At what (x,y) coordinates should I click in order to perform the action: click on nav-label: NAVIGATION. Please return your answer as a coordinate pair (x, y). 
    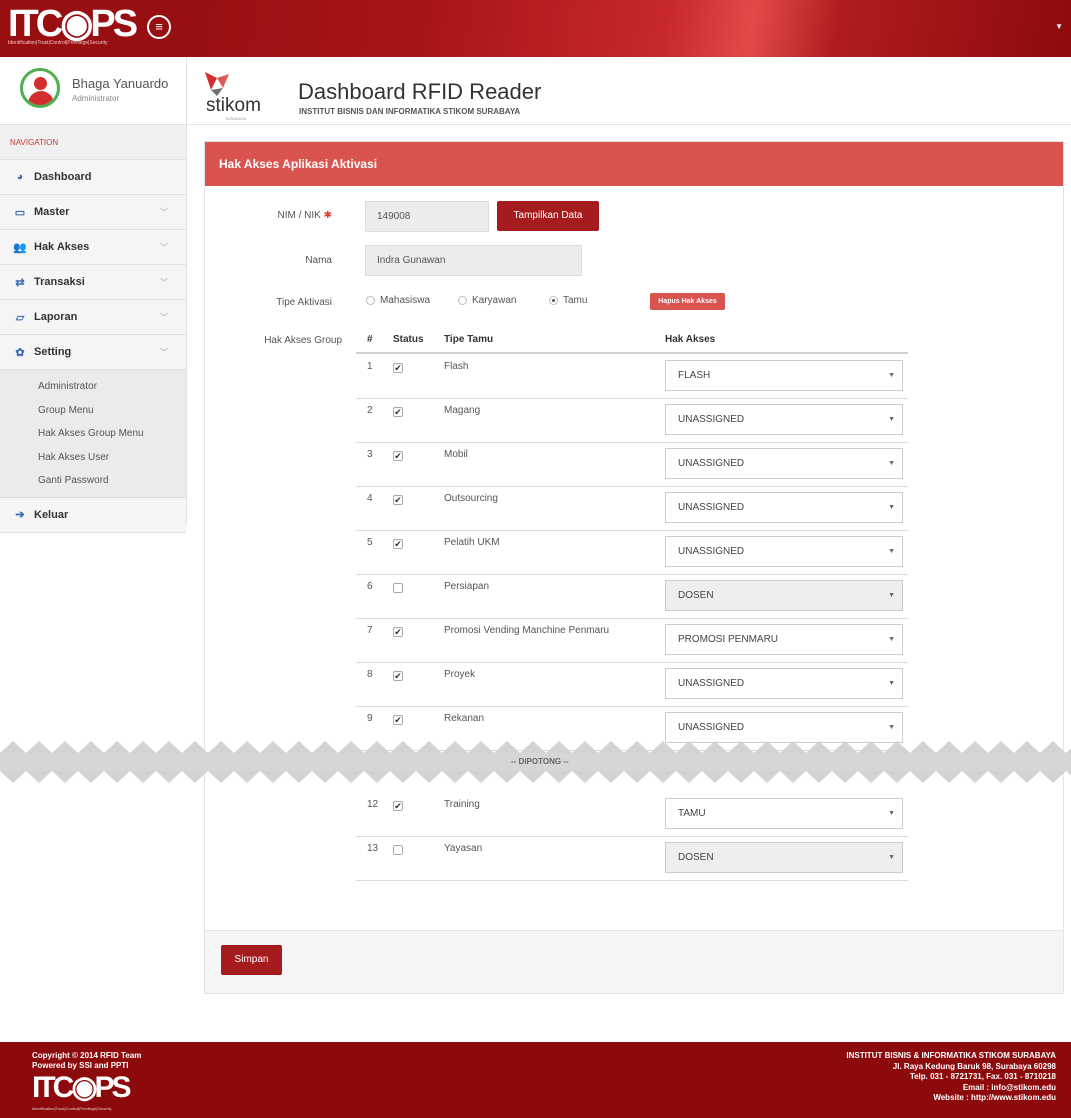
    Looking at the image, I should click on (93, 142).